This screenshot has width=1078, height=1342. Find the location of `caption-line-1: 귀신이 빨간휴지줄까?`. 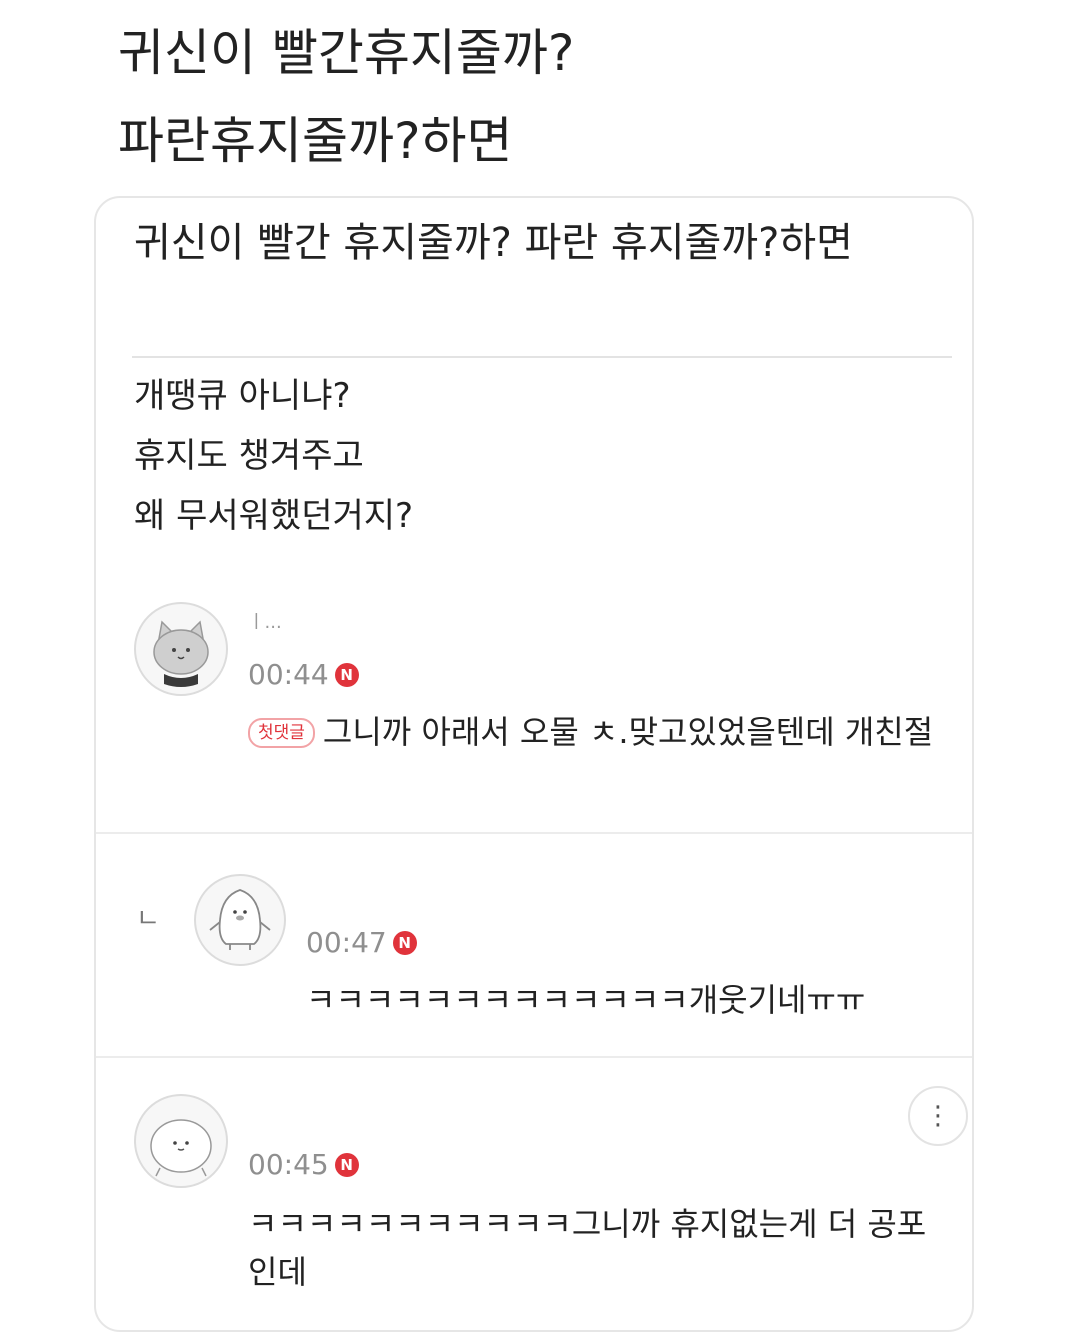

caption-line-1: 귀신이 빨간휴지줄까? is located at coordinates (346, 53).